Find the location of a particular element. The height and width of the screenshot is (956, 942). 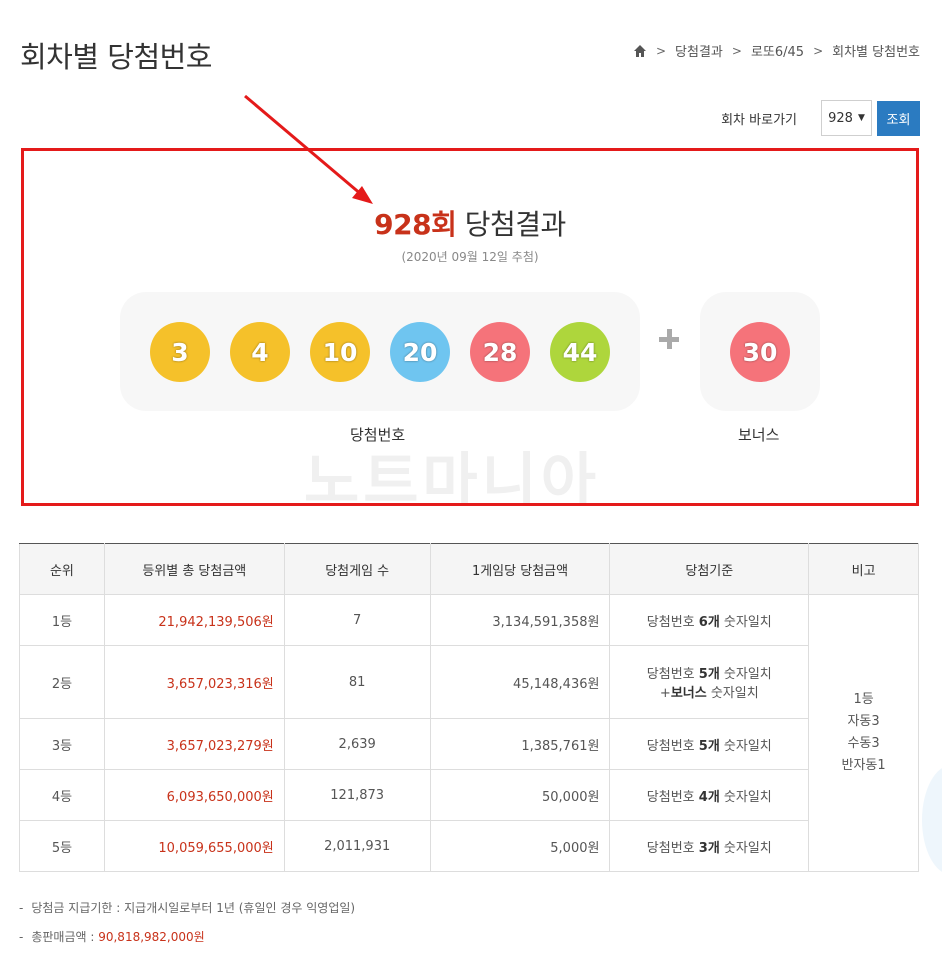

header-winners: 당첨게임 수 is located at coordinates (357, 569).